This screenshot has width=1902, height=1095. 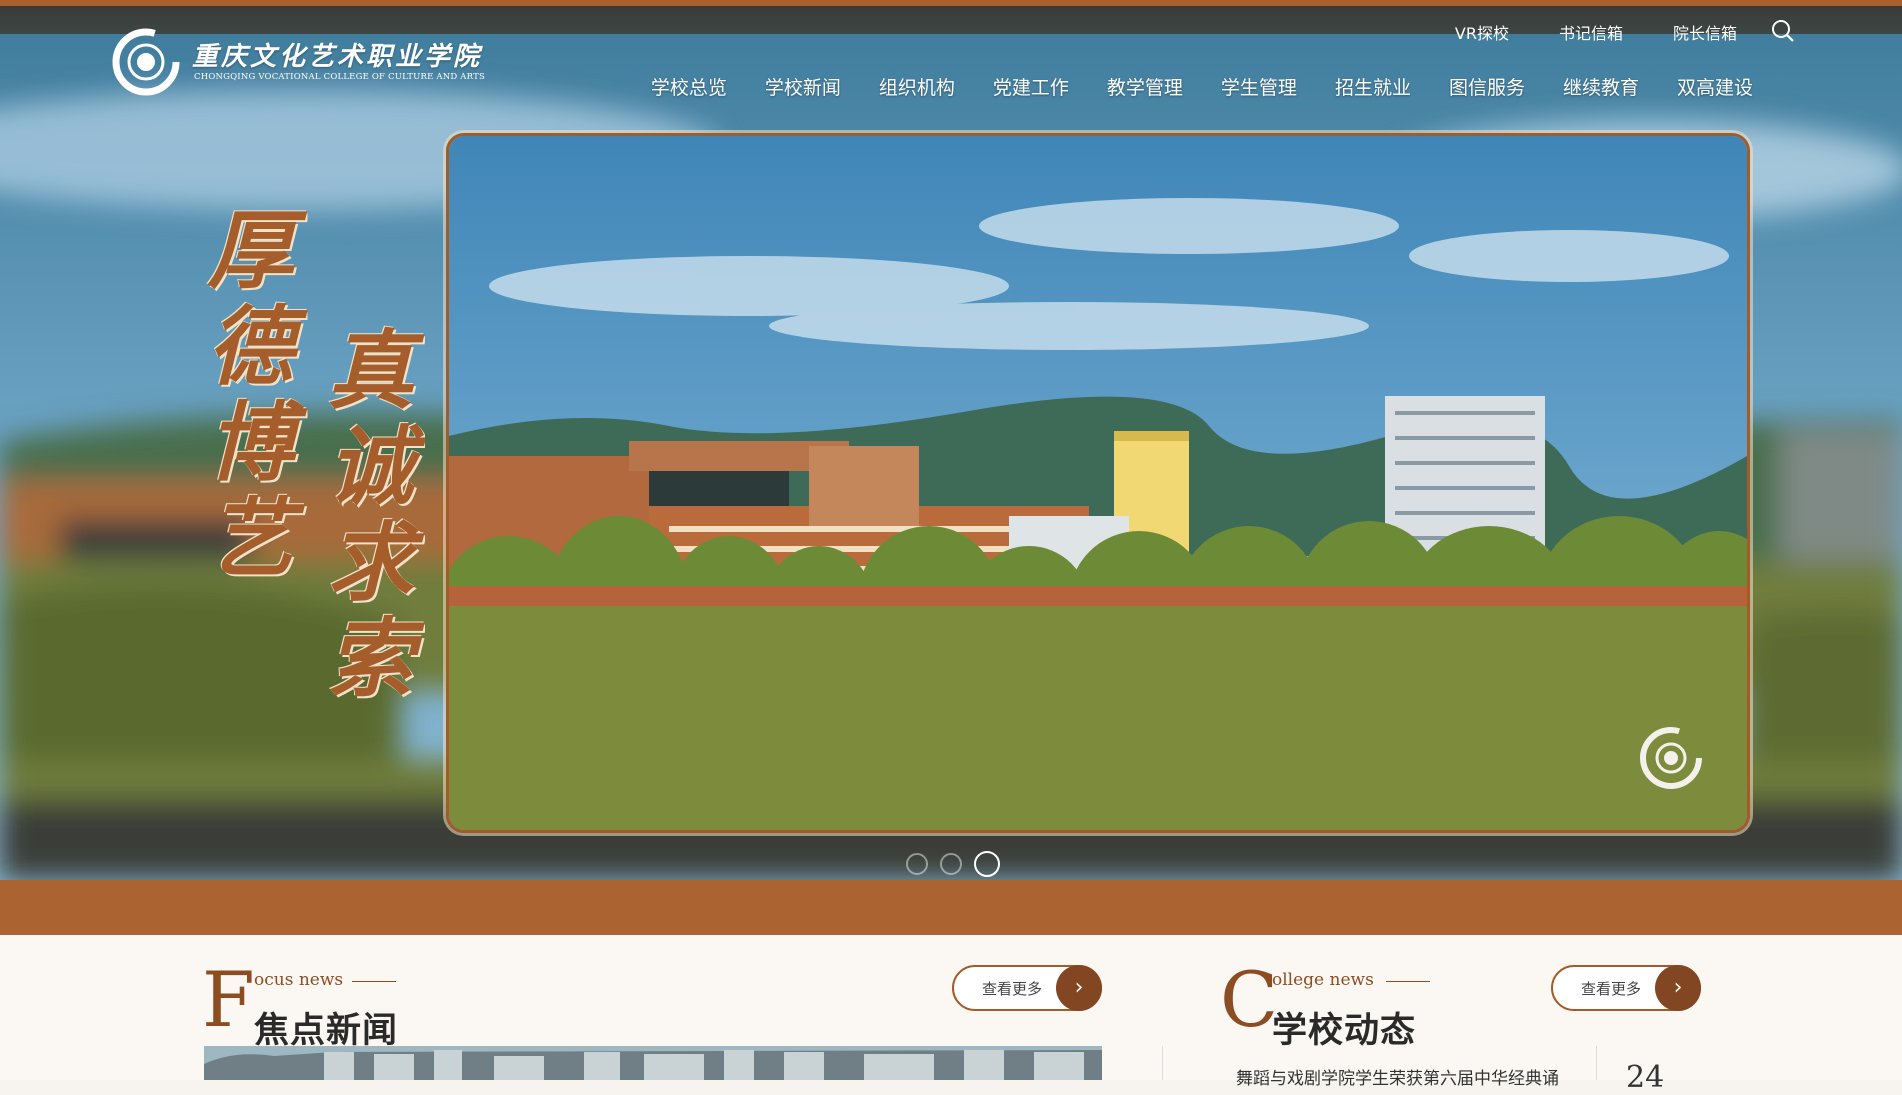 I want to click on top-link-vr: VR探校, so click(x=1482, y=32).